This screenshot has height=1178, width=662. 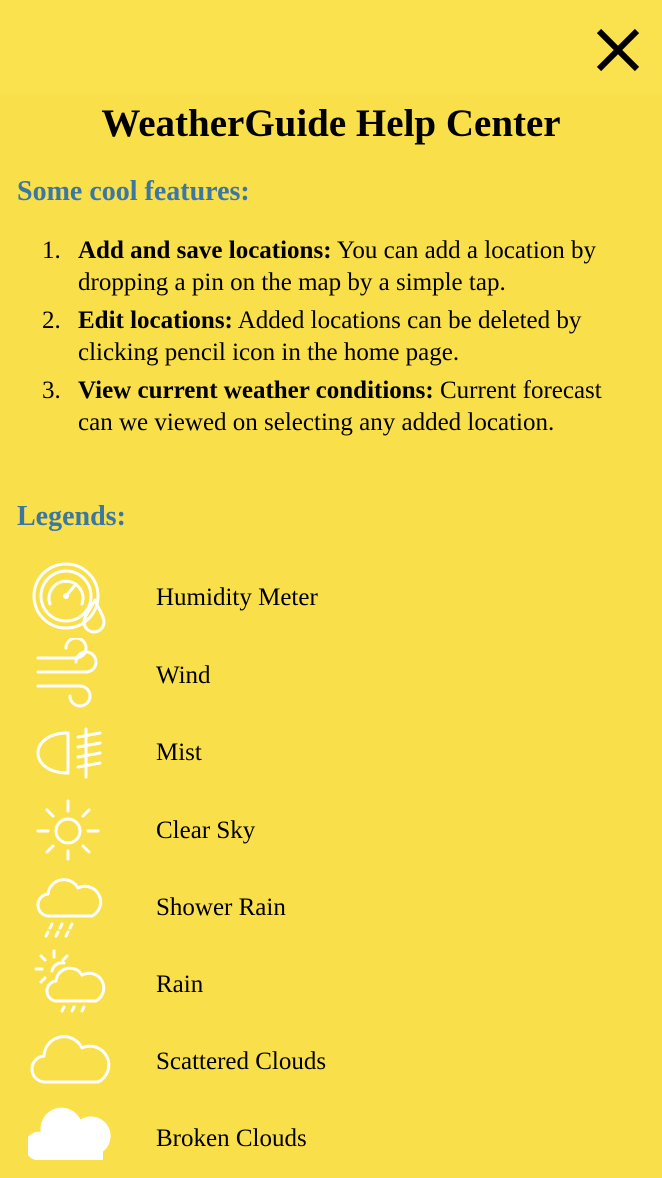 What do you see at coordinates (331, 908) in the screenshot?
I see `legend-row-shower-rain: Shower Rain` at bounding box center [331, 908].